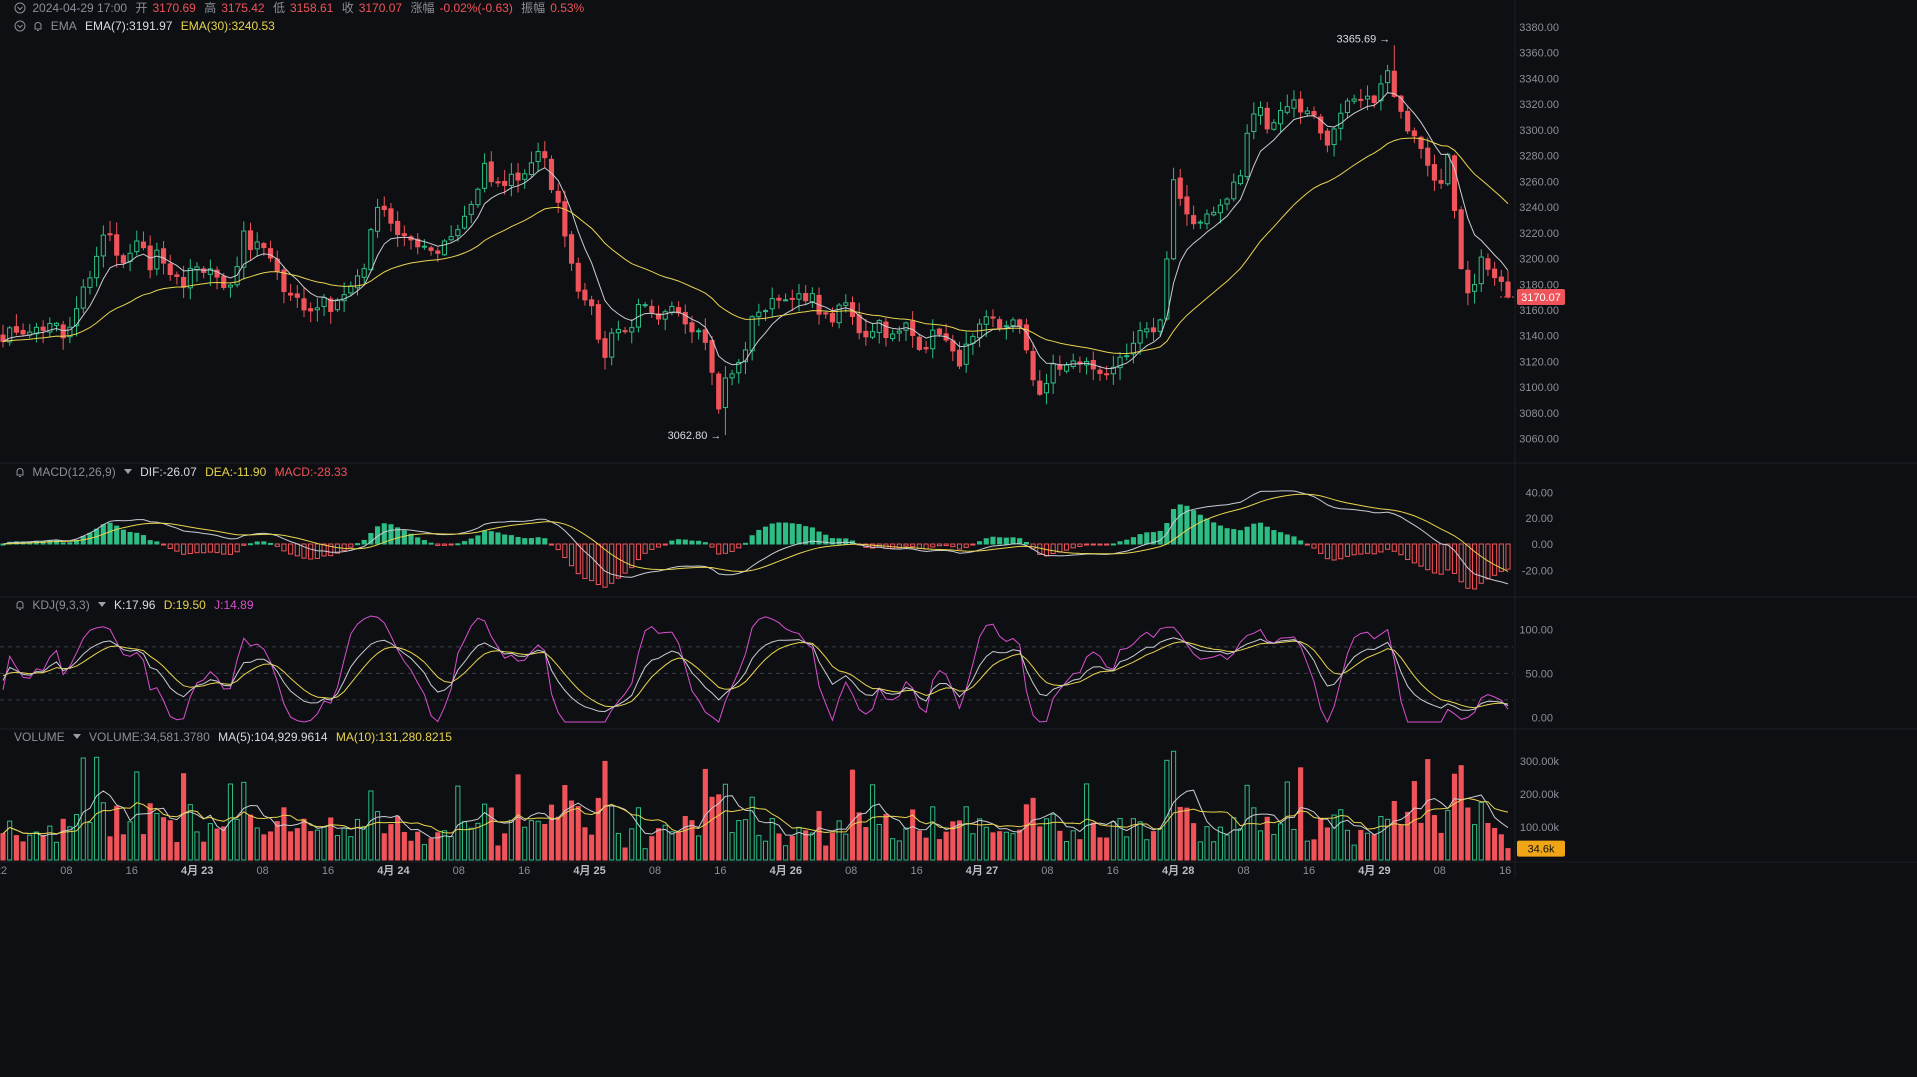 The height and width of the screenshot is (1077, 1917). Describe the element at coordinates (1539, 131) in the screenshot. I see `price-tick-label: 3300.00` at that location.